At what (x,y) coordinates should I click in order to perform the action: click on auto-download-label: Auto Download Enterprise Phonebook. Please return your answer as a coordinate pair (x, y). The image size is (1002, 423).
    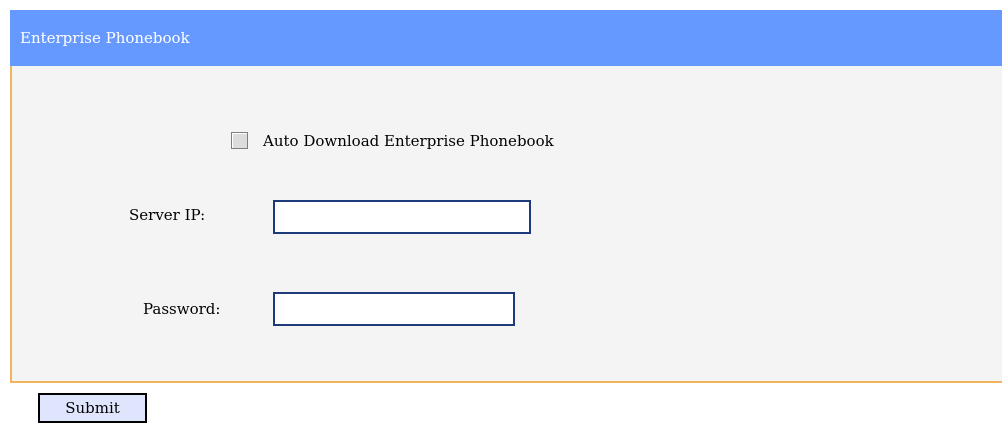
    Looking at the image, I should click on (408, 141).